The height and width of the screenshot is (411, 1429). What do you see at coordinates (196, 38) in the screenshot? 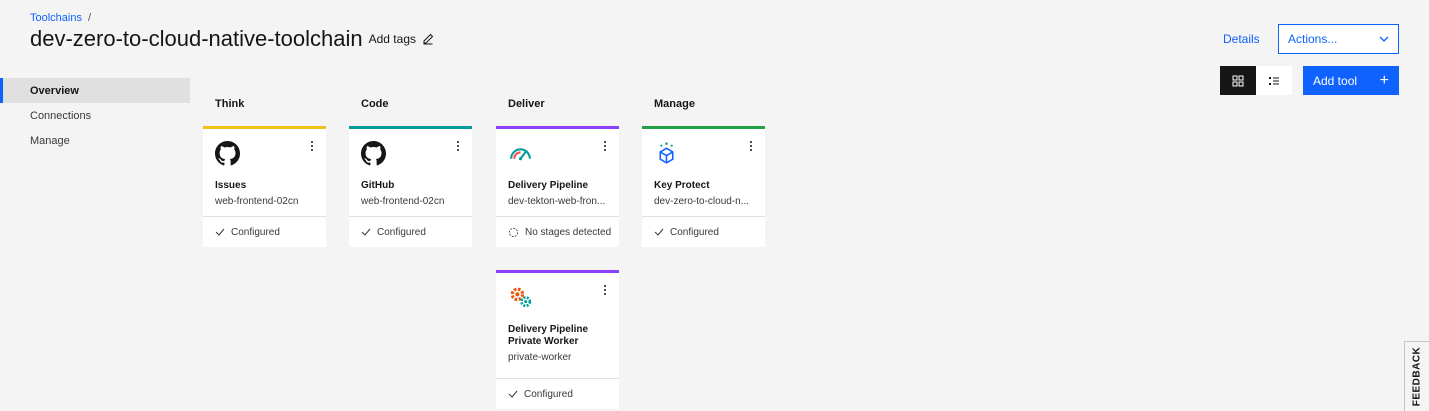
I see `page-title: dev-zero-to-cloud-native-toolchain` at bounding box center [196, 38].